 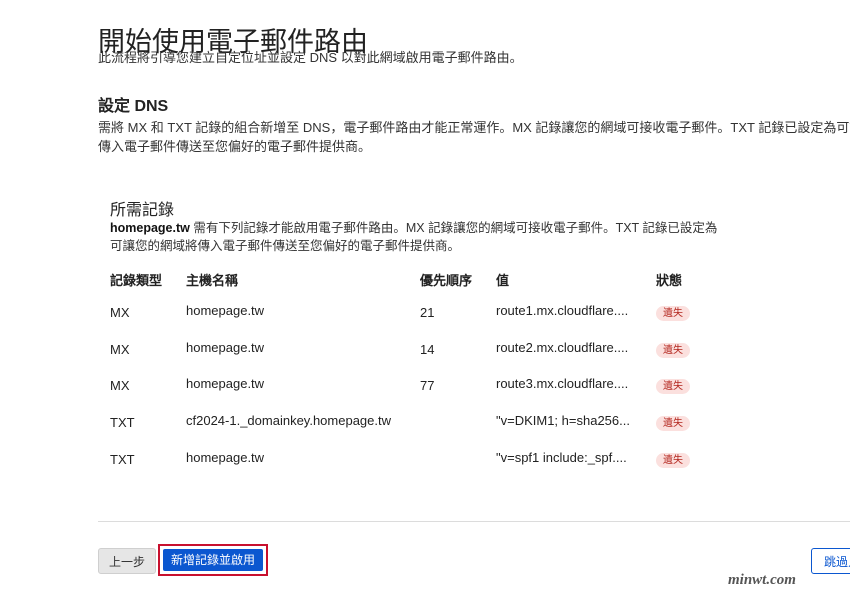 What do you see at coordinates (474, 521) in the screenshot?
I see `footer-divider` at bounding box center [474, 521].